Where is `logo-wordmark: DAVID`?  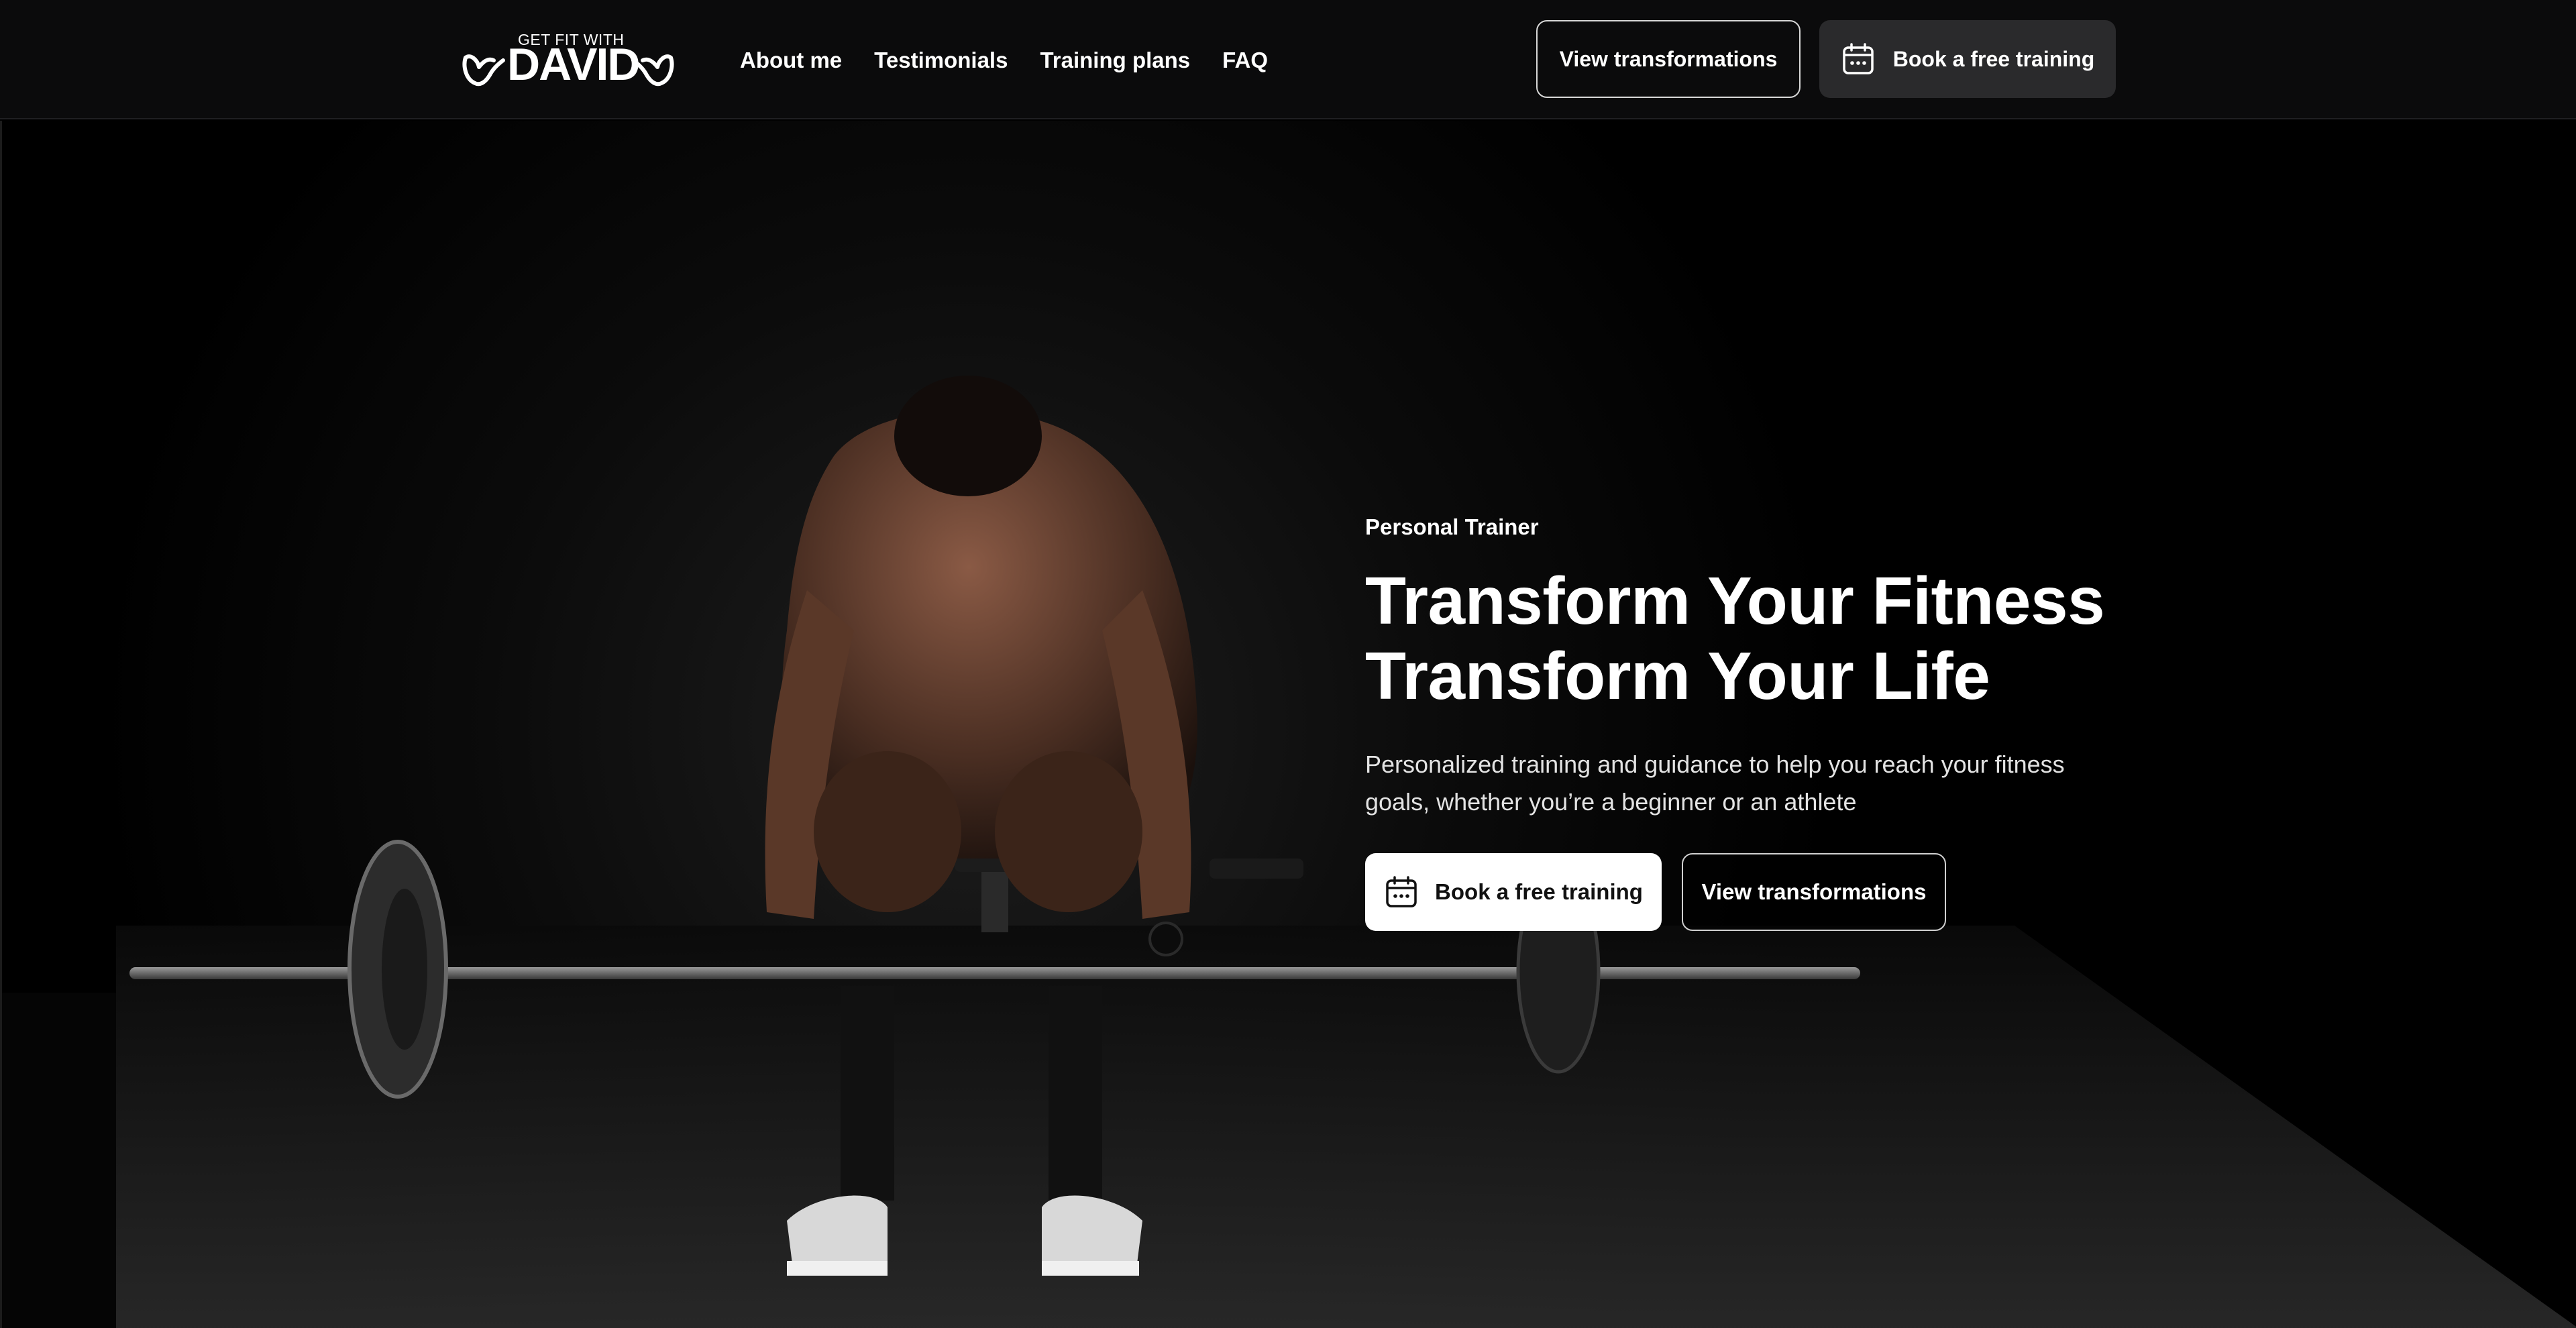
logo-wordmark: DAVID is located at coordinates (574, 64).